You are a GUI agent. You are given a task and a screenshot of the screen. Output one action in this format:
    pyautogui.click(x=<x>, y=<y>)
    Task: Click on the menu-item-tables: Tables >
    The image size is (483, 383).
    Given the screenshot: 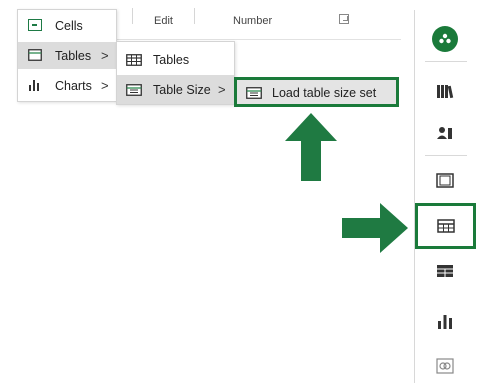 What is the action you would take?
    pyautogui.click(x=67, y=55)
    